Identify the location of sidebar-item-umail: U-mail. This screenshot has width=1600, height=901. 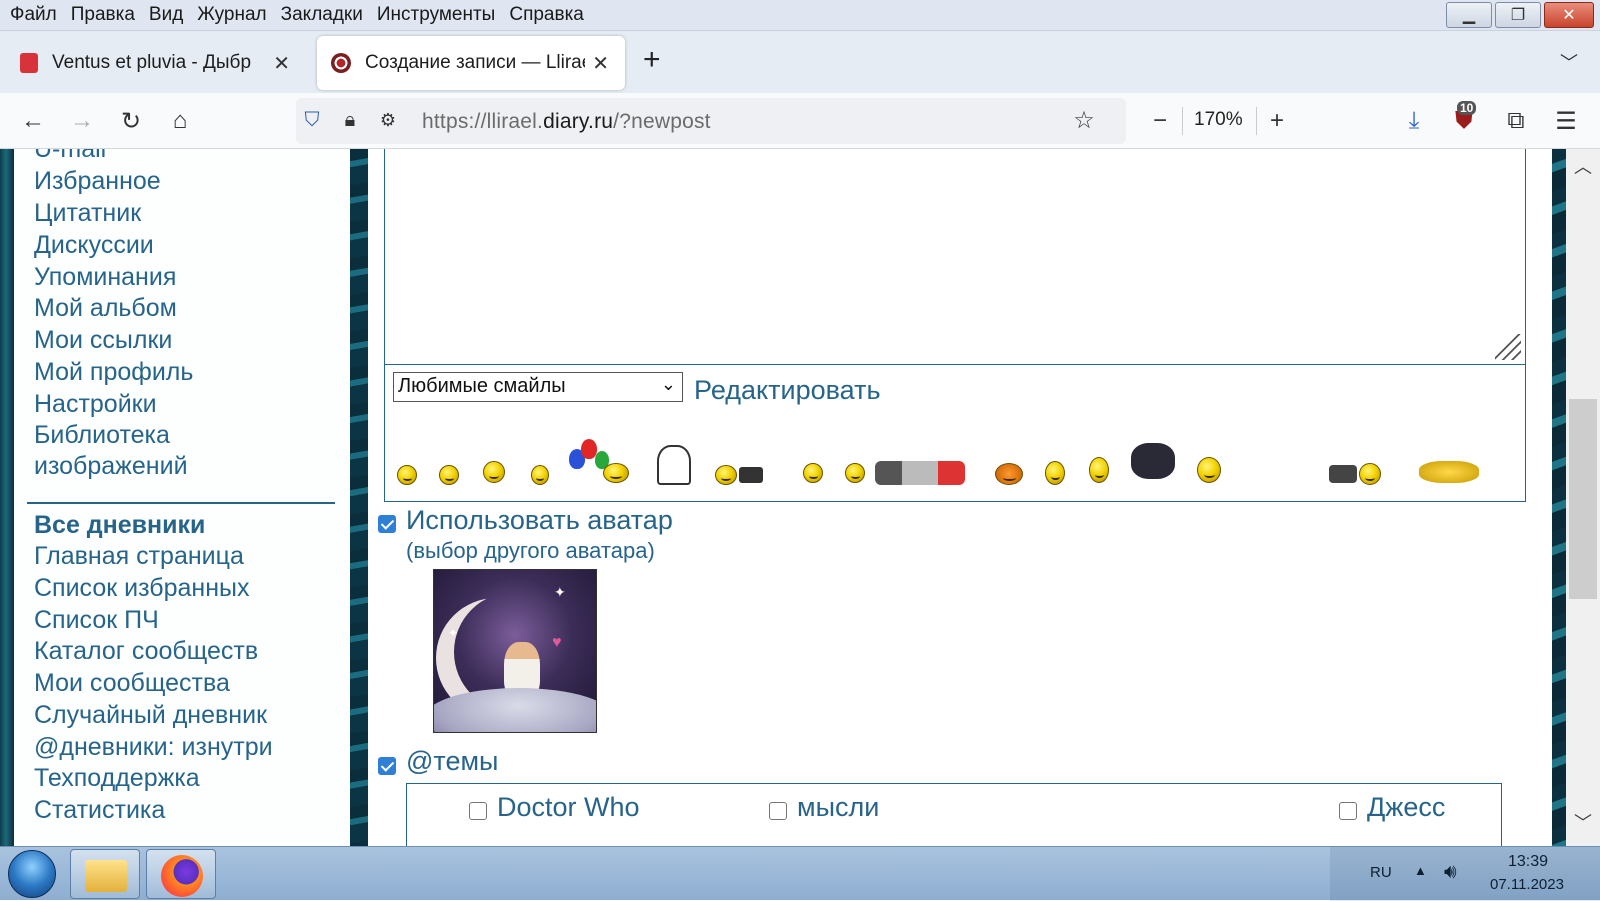
(70, 156).